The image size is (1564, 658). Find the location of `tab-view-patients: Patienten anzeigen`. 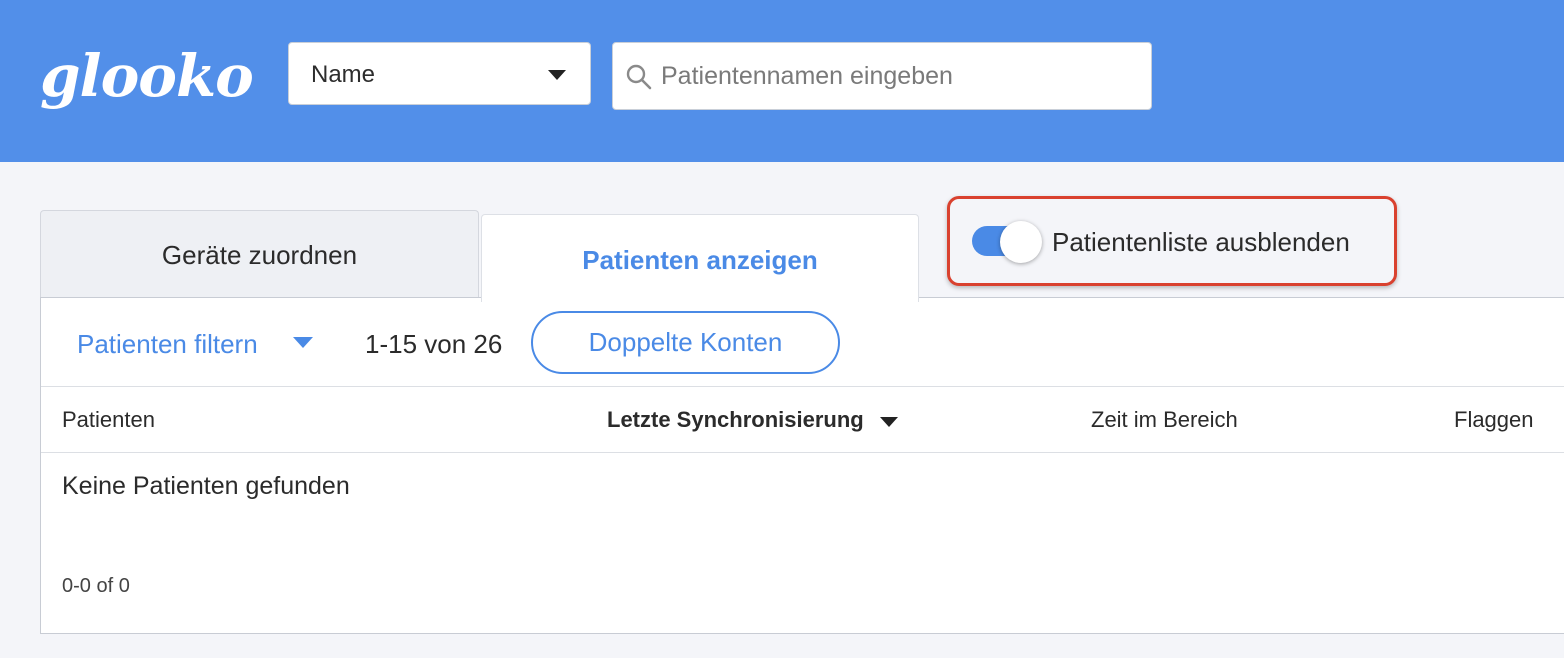

tab-view-patients: Patienten anzeigen is located at coordinates (700, 258).